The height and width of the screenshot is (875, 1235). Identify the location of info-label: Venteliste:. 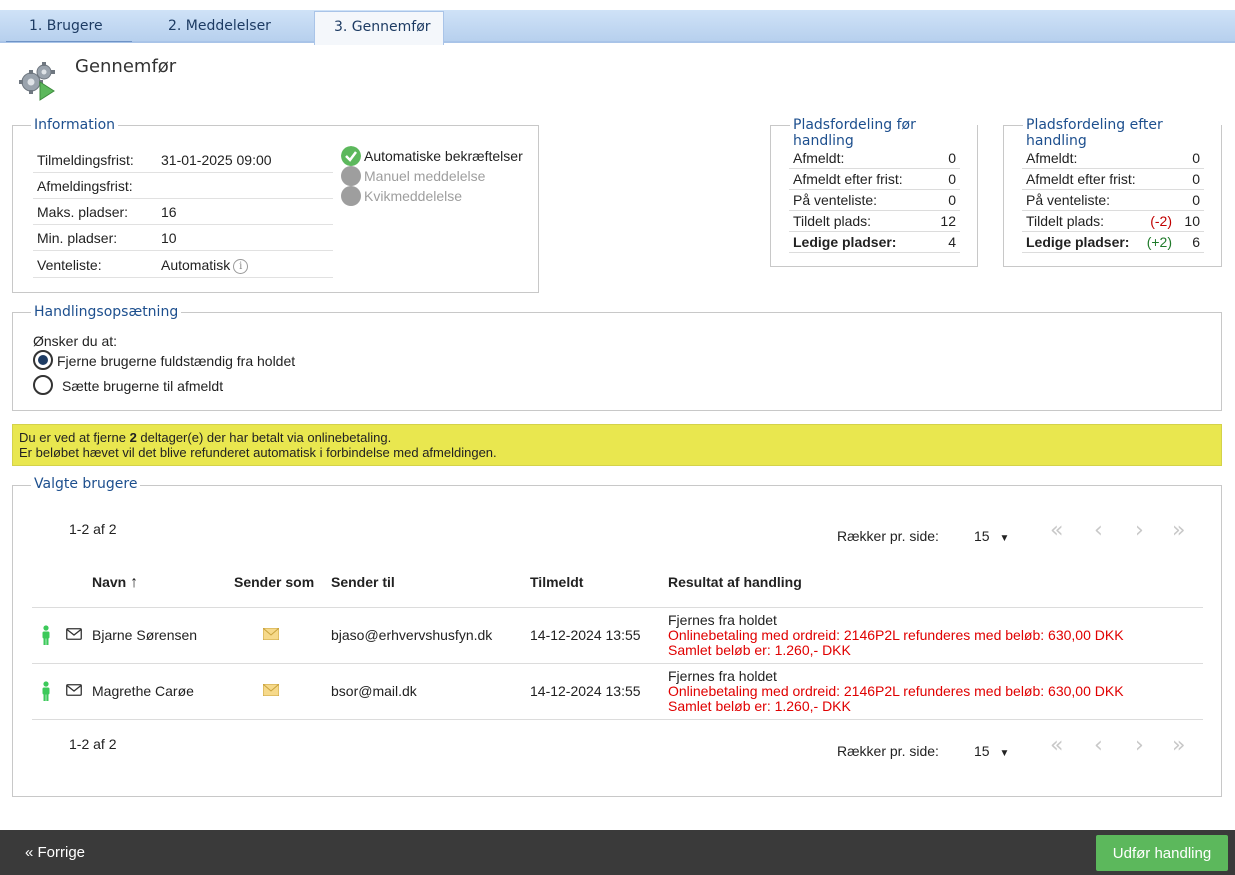
(69, 265).